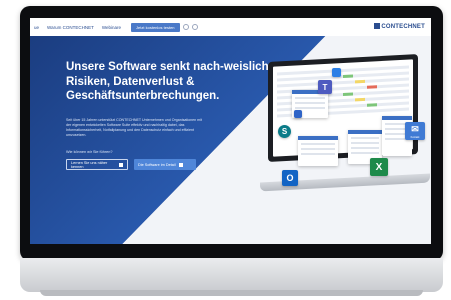 The height and width of the screenshot is (300, 451). Describe the element at coordinates (290, 178) in the screenshot. I see `outlook-icon: O` at that location.